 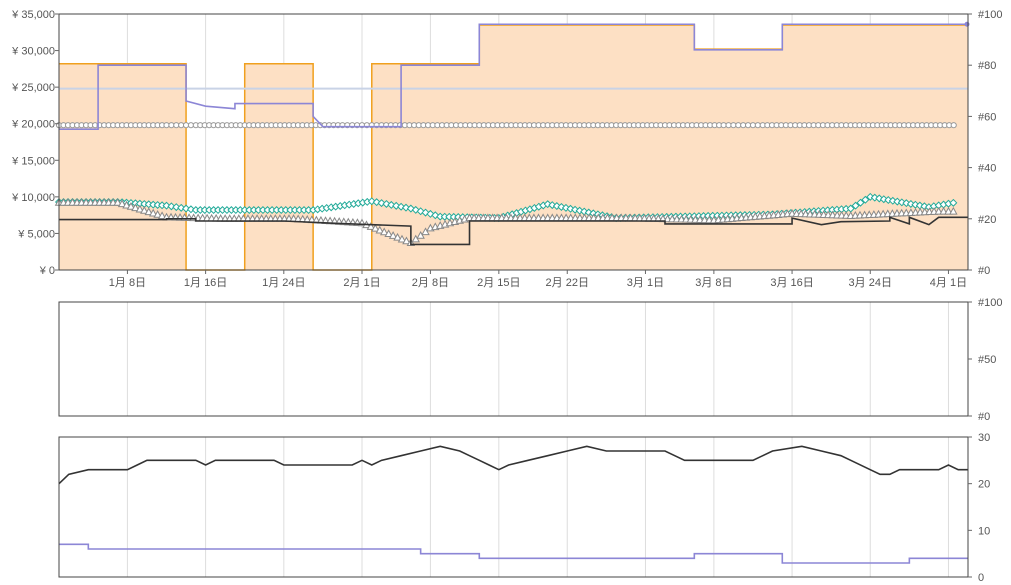 I want to click on y-axis-tick-label: ¥ 5,000, so click(x=36, y=234).